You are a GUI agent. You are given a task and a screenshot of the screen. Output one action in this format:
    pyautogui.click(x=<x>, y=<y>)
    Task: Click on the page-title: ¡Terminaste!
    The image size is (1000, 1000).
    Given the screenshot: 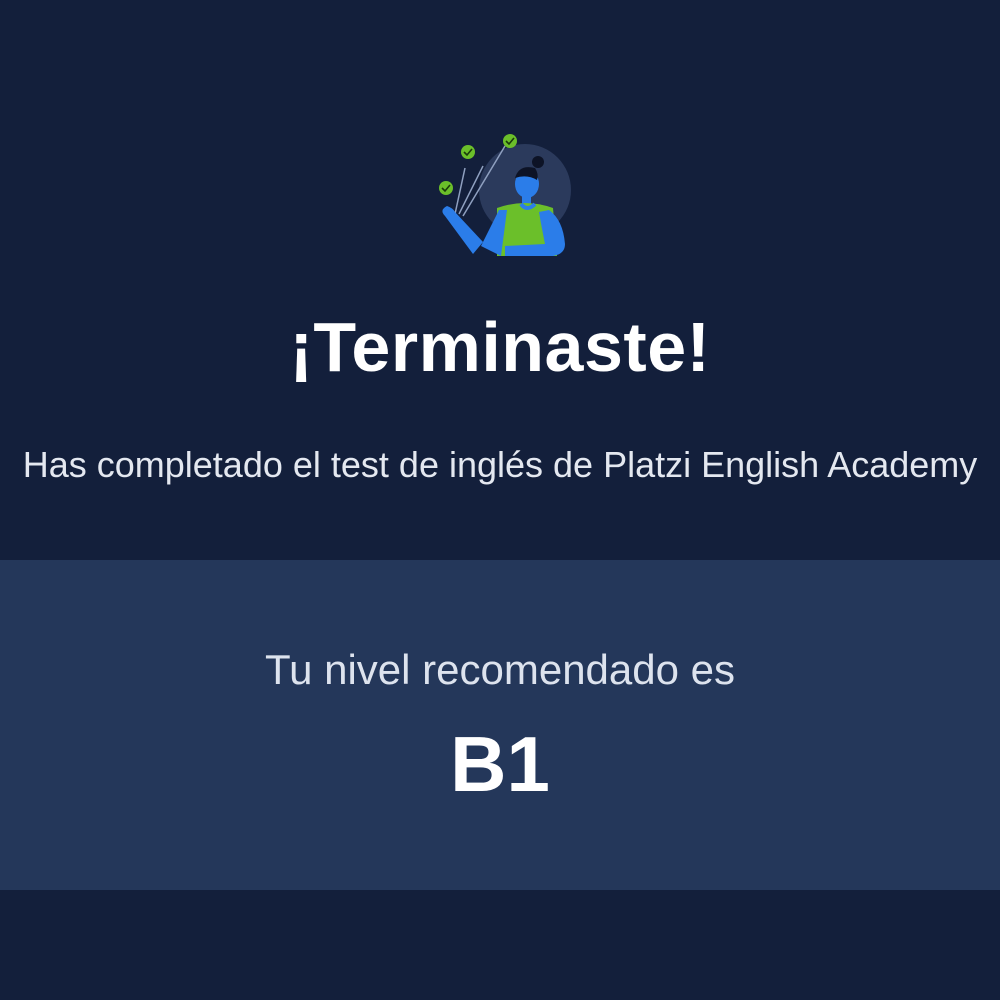 What is the action you would take?
    pyautogui.click(x=500, y=347)
    